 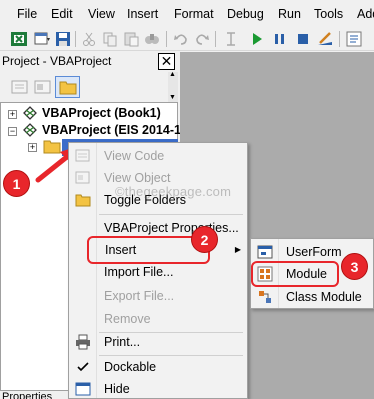 What do you see at coordinates (171, 214) in the screenshot?
I see `menu-separator` at bounding box center [171, 214].